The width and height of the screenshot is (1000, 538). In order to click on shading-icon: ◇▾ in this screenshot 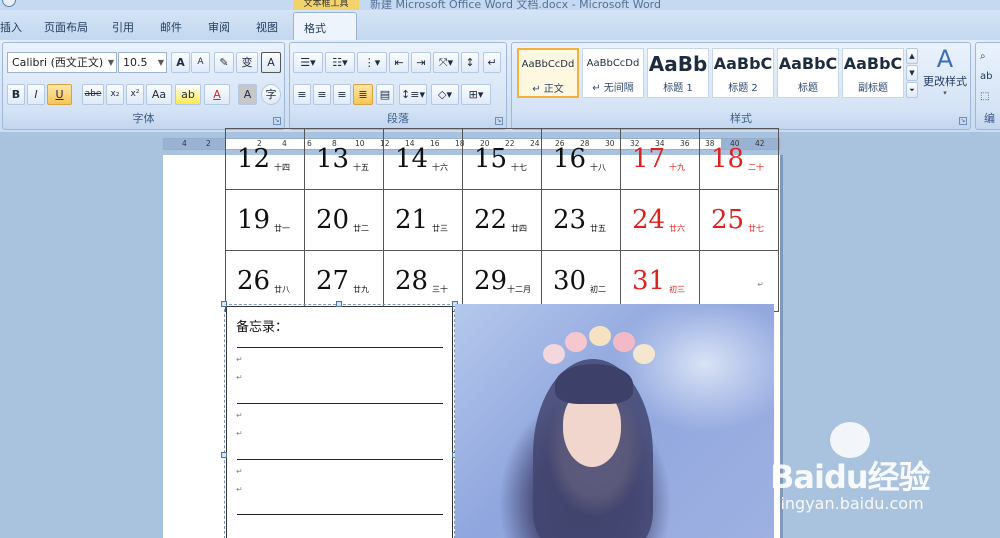, I will do `click(445, 94)`.